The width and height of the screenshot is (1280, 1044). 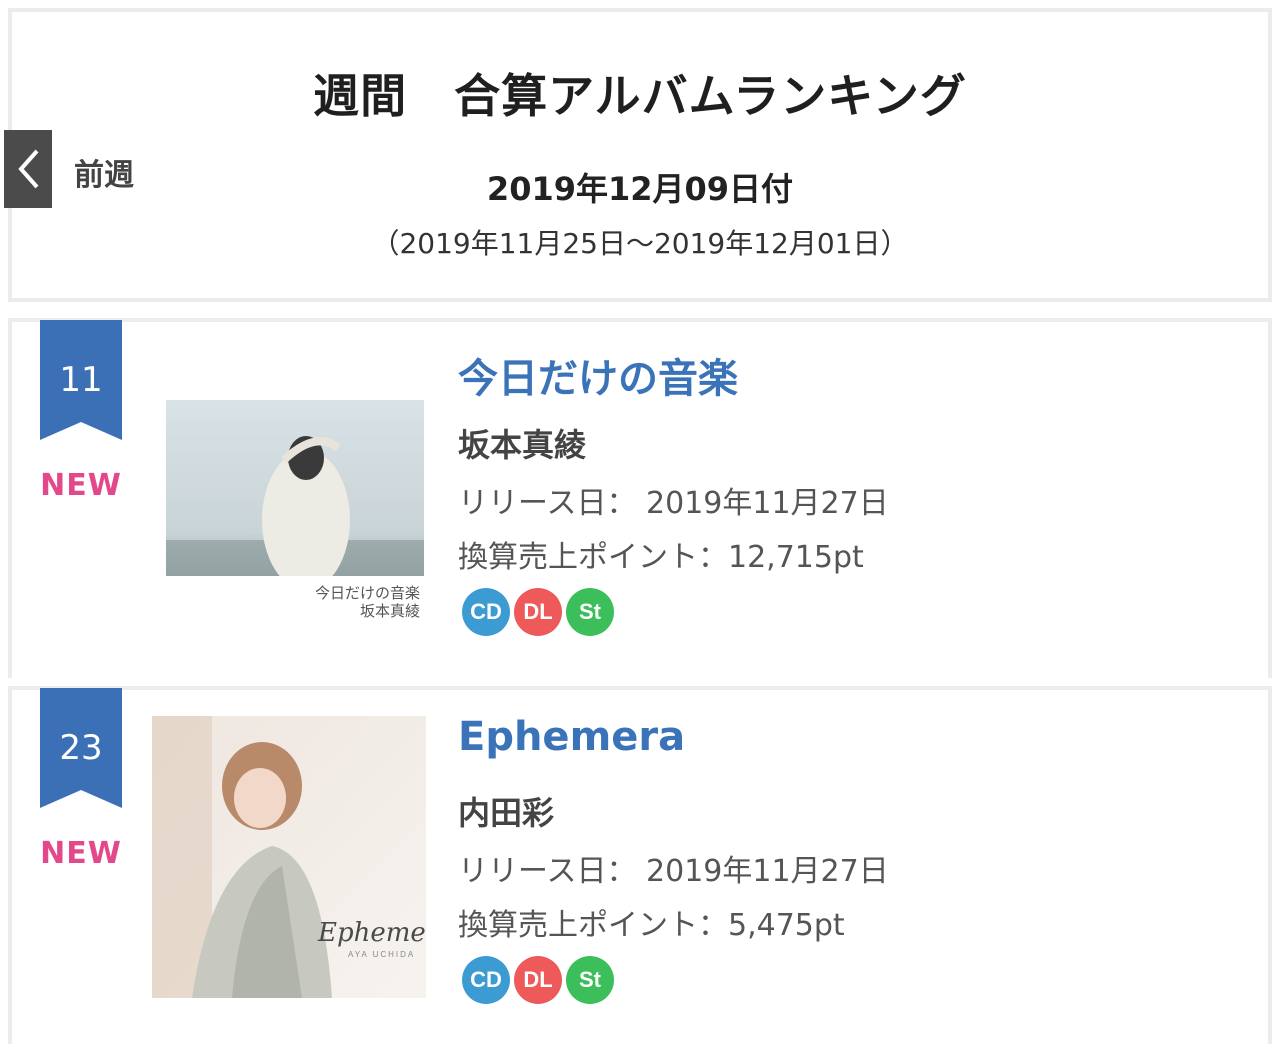 I want to click on album-cover: 今日だけの音楽 坂本真綾, so click(x=295, y=513).